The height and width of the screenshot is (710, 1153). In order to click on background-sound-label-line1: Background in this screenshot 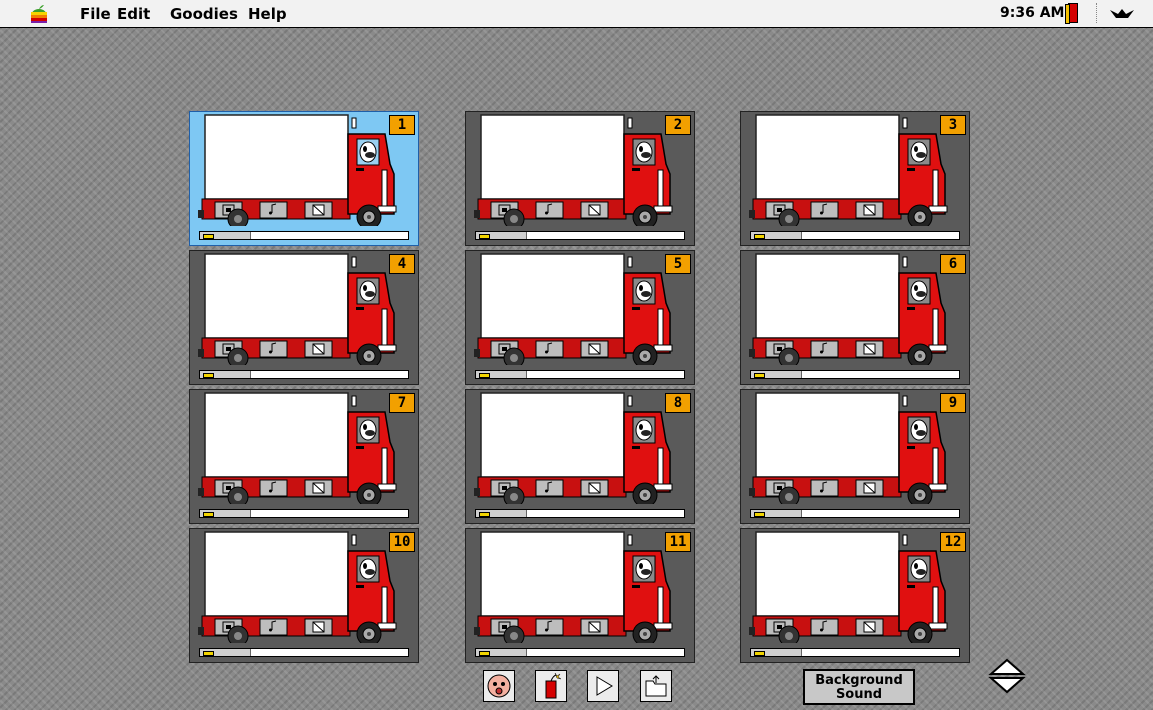, I will do `click(859, 680)`.